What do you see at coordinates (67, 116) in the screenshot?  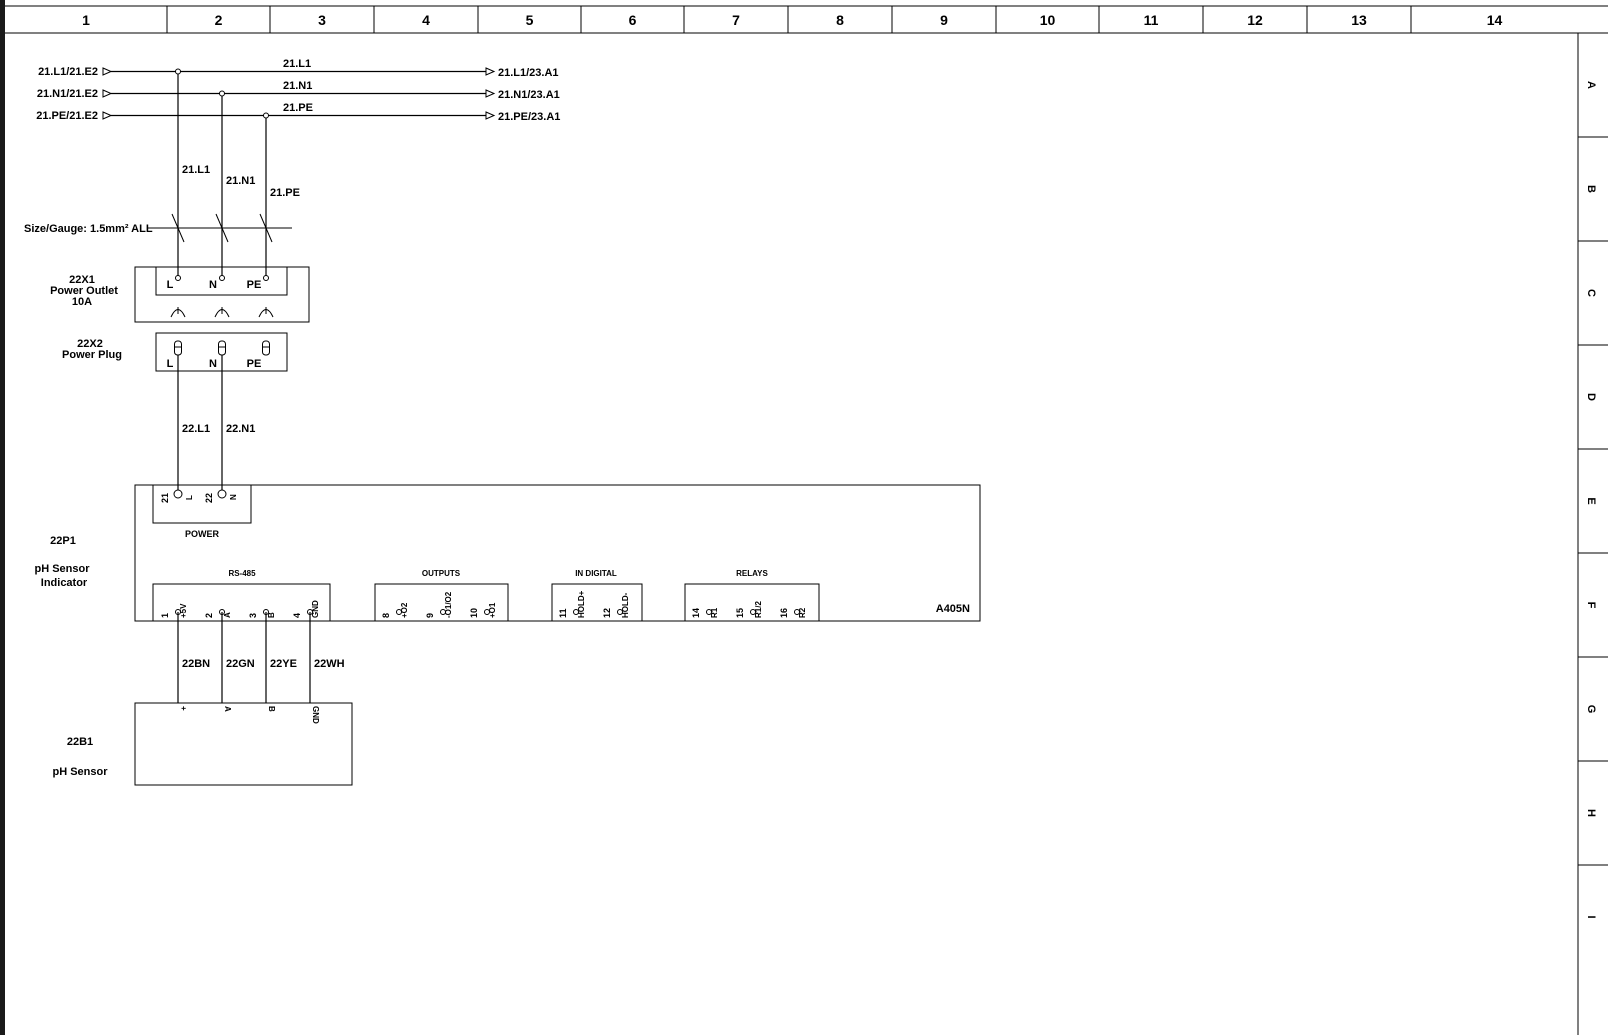 I see `bus-source-pe: 21.PE/21.E2` at bounding box center [67, 116].